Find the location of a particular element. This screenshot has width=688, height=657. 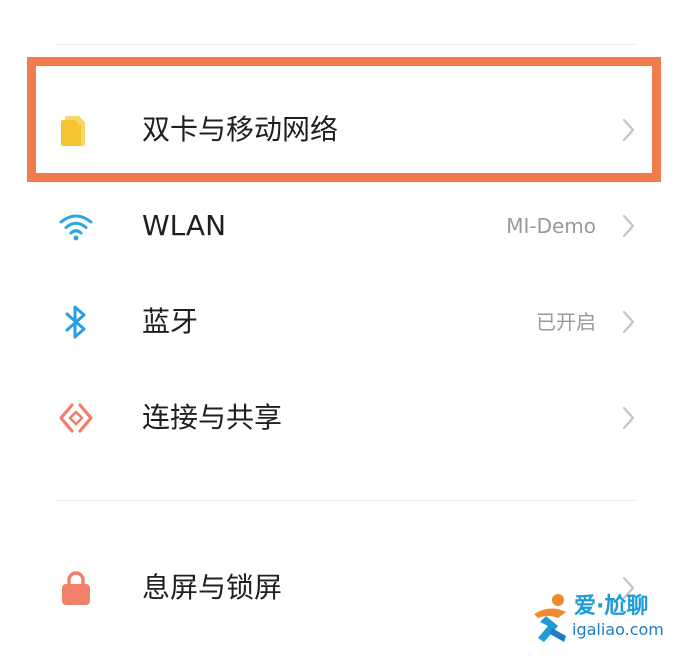

lock-icon is located at coordinates (76, 588).